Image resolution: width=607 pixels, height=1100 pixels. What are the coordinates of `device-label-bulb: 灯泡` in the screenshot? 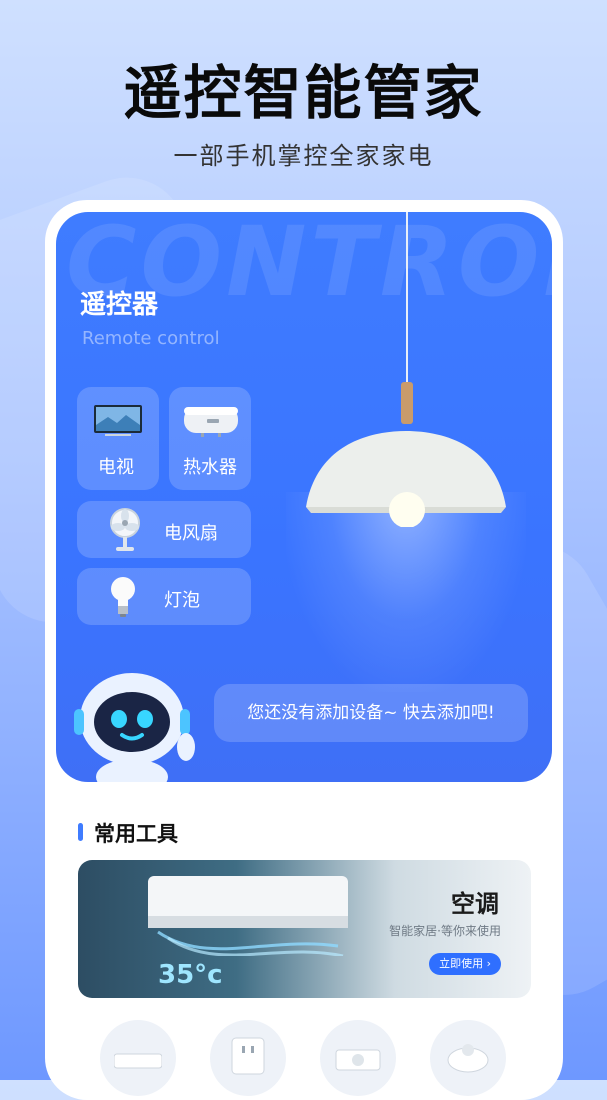 It's located at (182, 600).